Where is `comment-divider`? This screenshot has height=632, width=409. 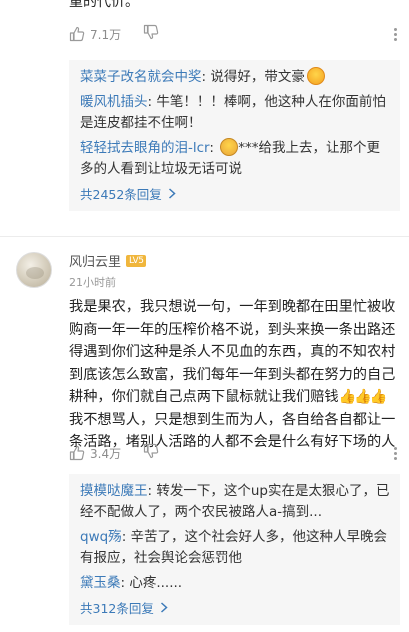
comment-divider is located at coordinates (204, 236).